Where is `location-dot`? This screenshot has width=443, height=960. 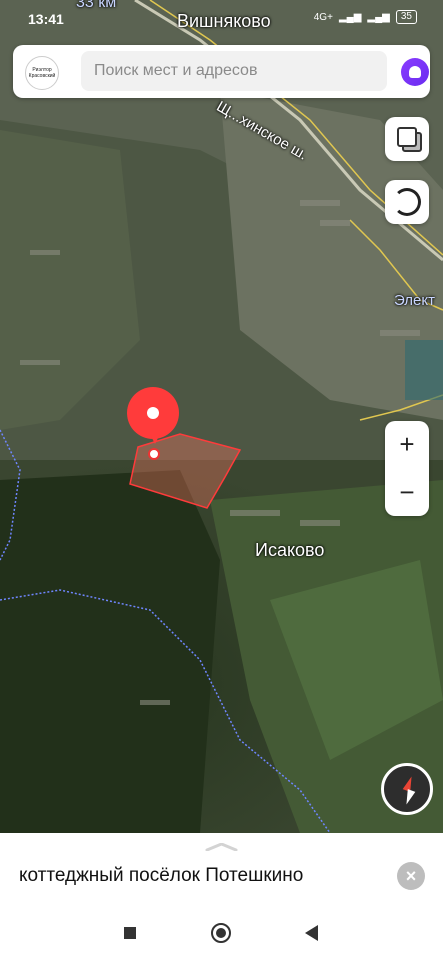 location-dot is located at coordinates (154, 454).